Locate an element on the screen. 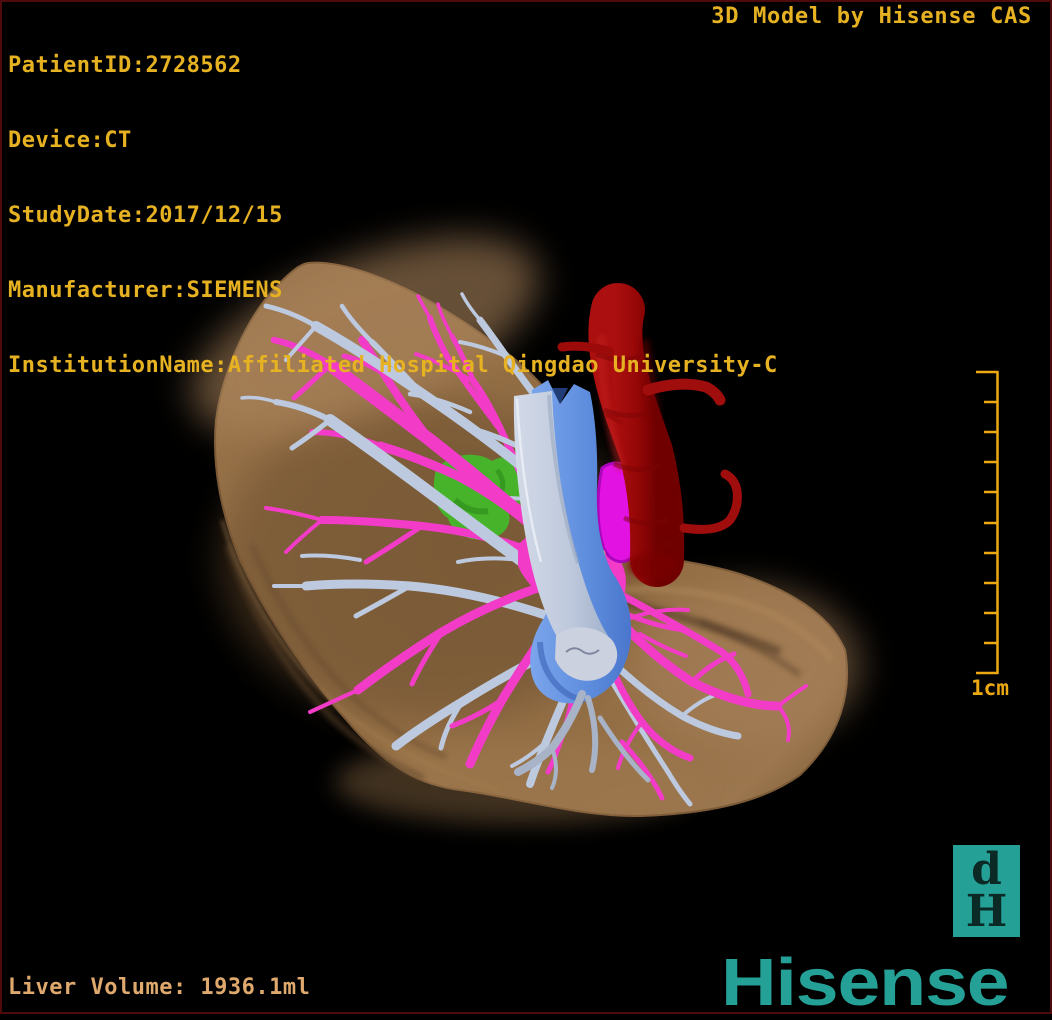 The image size is (1052, 1020). device-text: Device:CT is located at coordinates (70, 140).